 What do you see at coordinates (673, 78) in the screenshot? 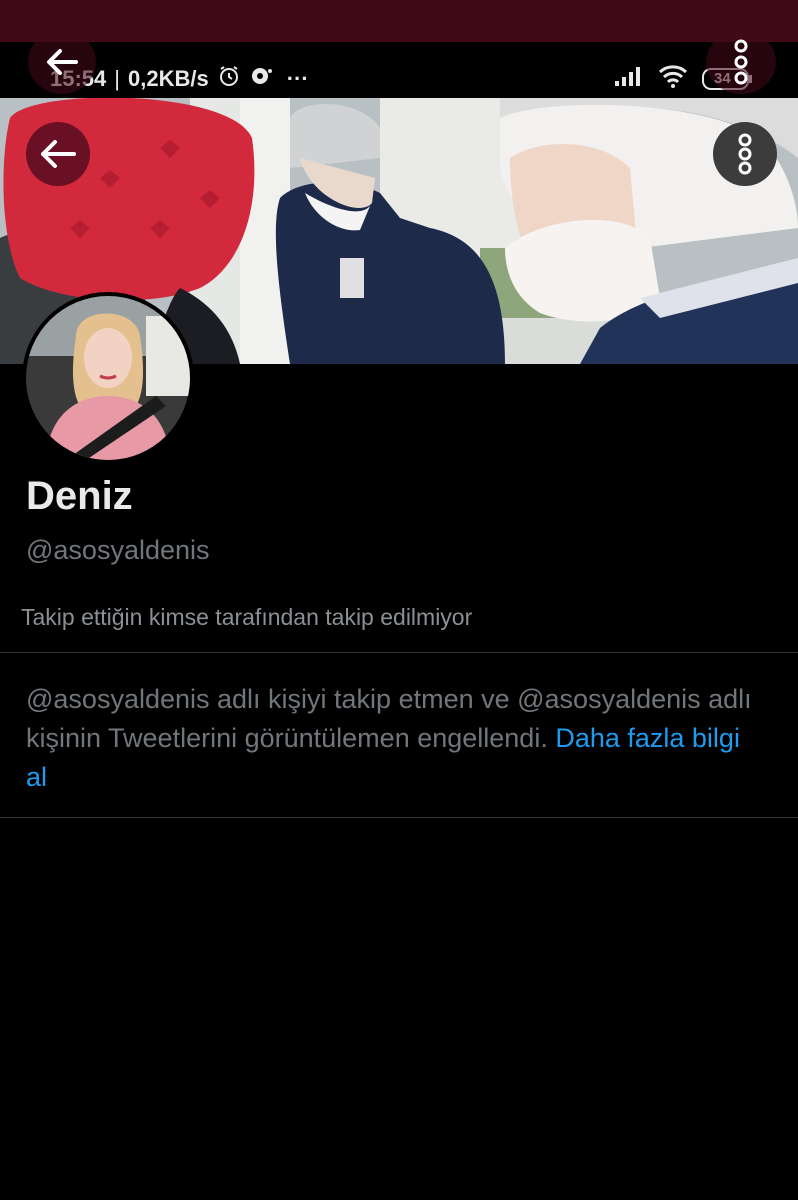
I see `wifi-icon` at bounding box center [673, 78].